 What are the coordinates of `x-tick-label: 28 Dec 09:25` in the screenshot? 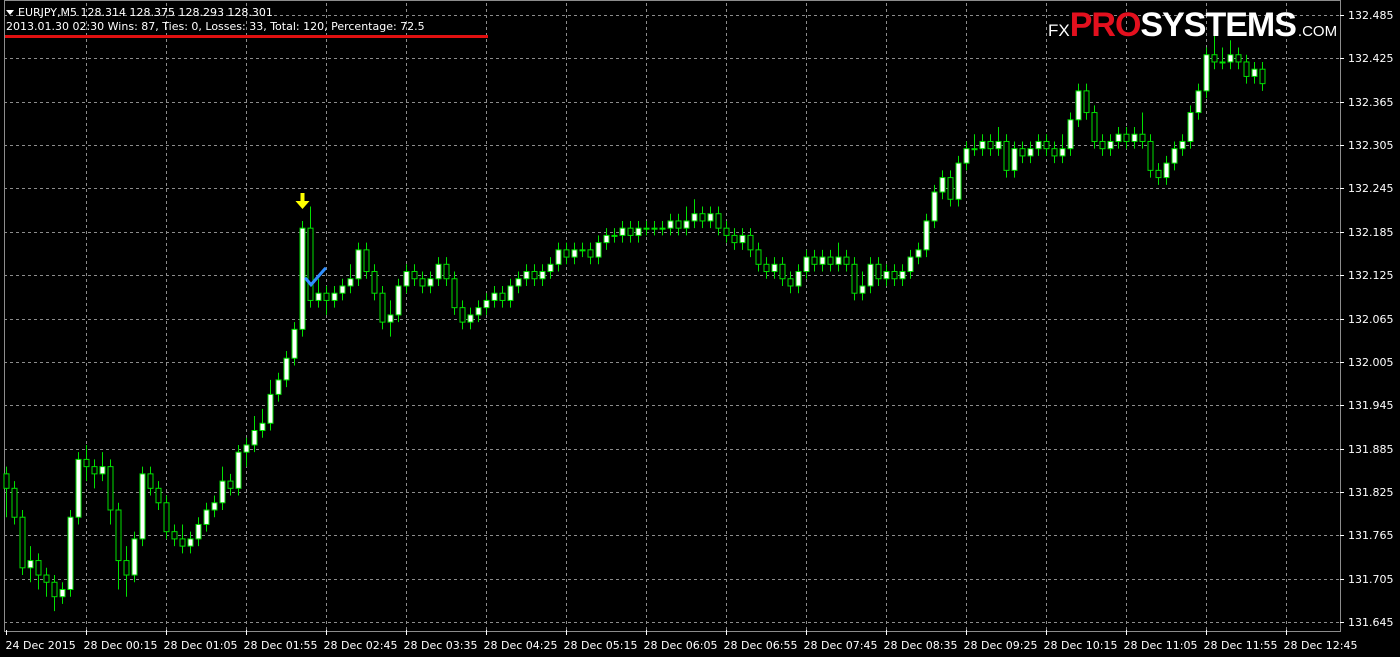 It's located at (1000, 645).